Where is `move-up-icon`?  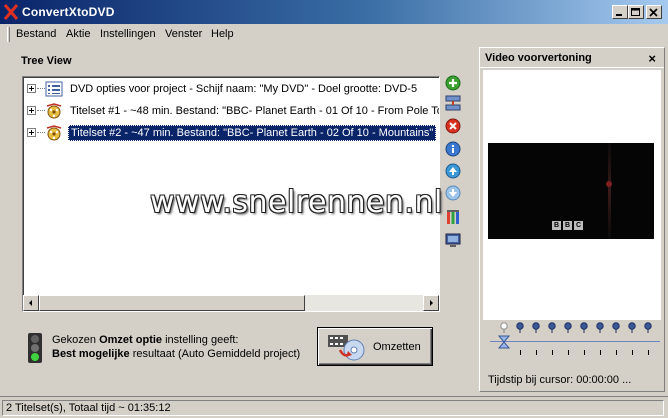
move-up-icon is located at coordinates (453, 171).